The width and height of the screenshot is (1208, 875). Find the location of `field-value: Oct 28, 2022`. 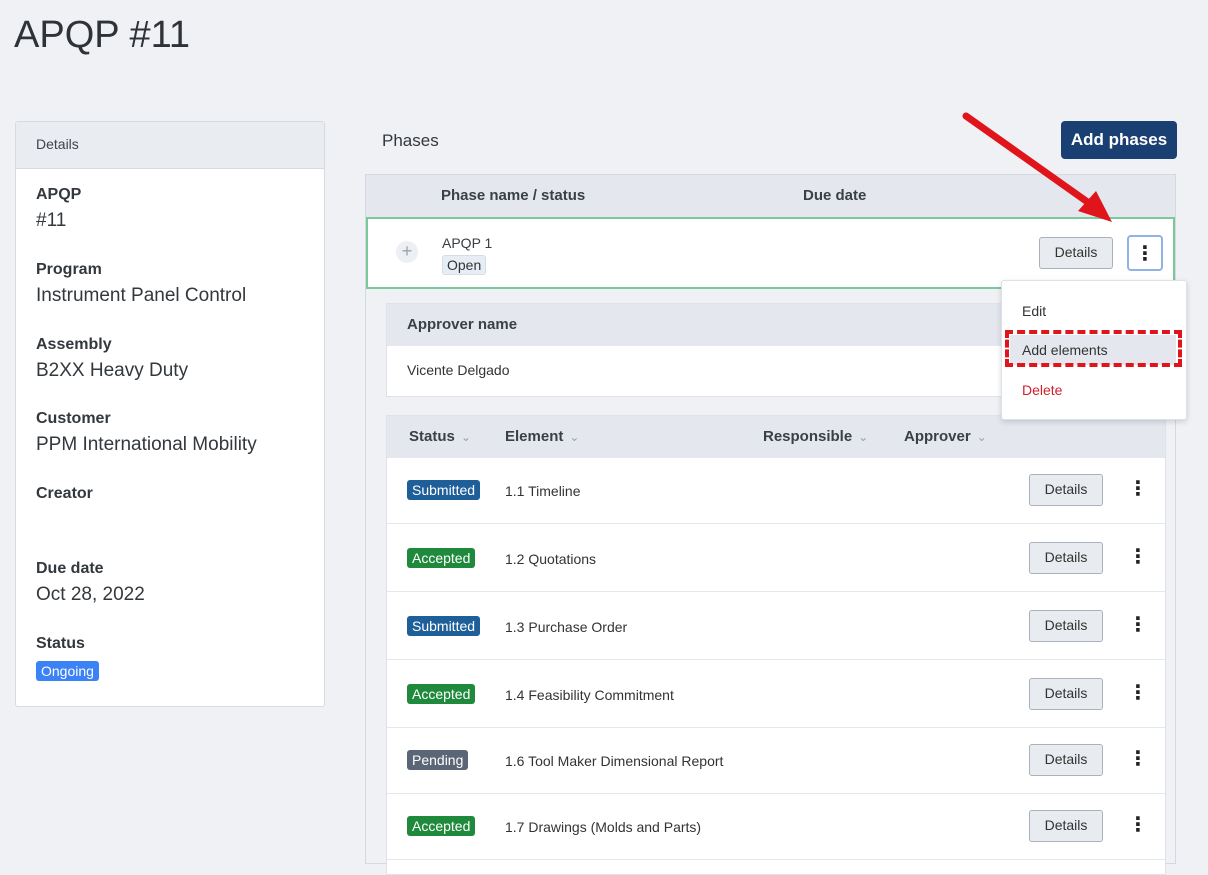

field-value: Oct 28, 2022 is located at coordinates (90, 594).